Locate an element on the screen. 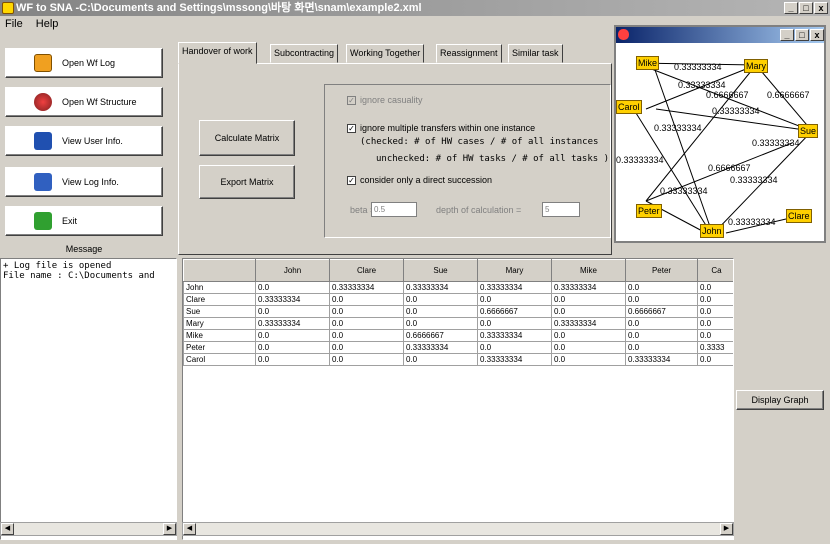 This screenshot has height=544, width=830. column-header: Mary is located at coordinates (514, 270).